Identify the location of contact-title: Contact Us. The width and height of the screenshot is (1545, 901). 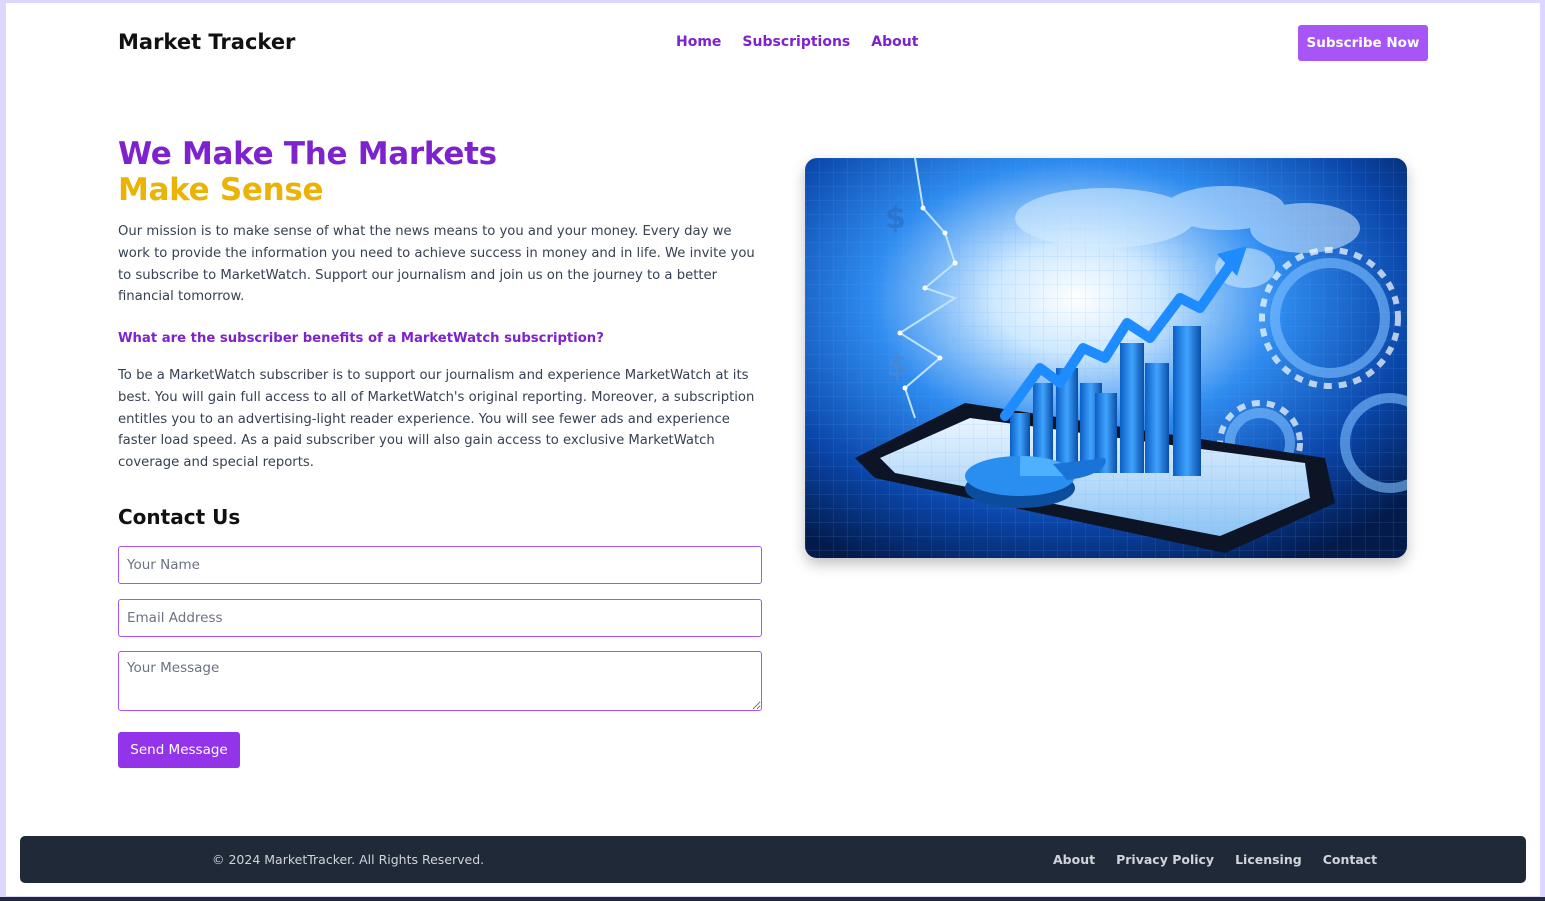
(179, 517).